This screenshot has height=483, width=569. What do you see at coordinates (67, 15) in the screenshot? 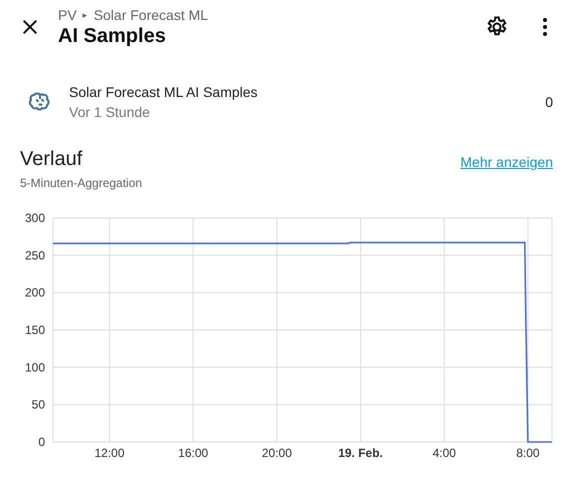
I see `breadcrumb-item: PV` at bounding box center [67, 15].